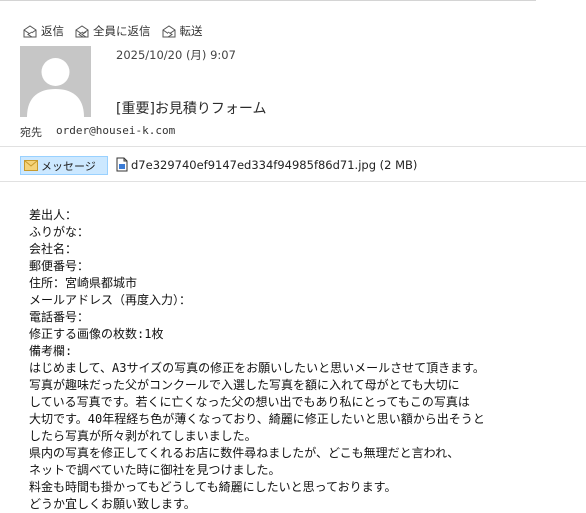  What do you see at coordinates (244, 453) in the screenshot?
I see `message-line: 県内の写真を修正してくれるお店に数件尋ねましたが、どこも無理だと言われ、` at bounding box center [244, 453].